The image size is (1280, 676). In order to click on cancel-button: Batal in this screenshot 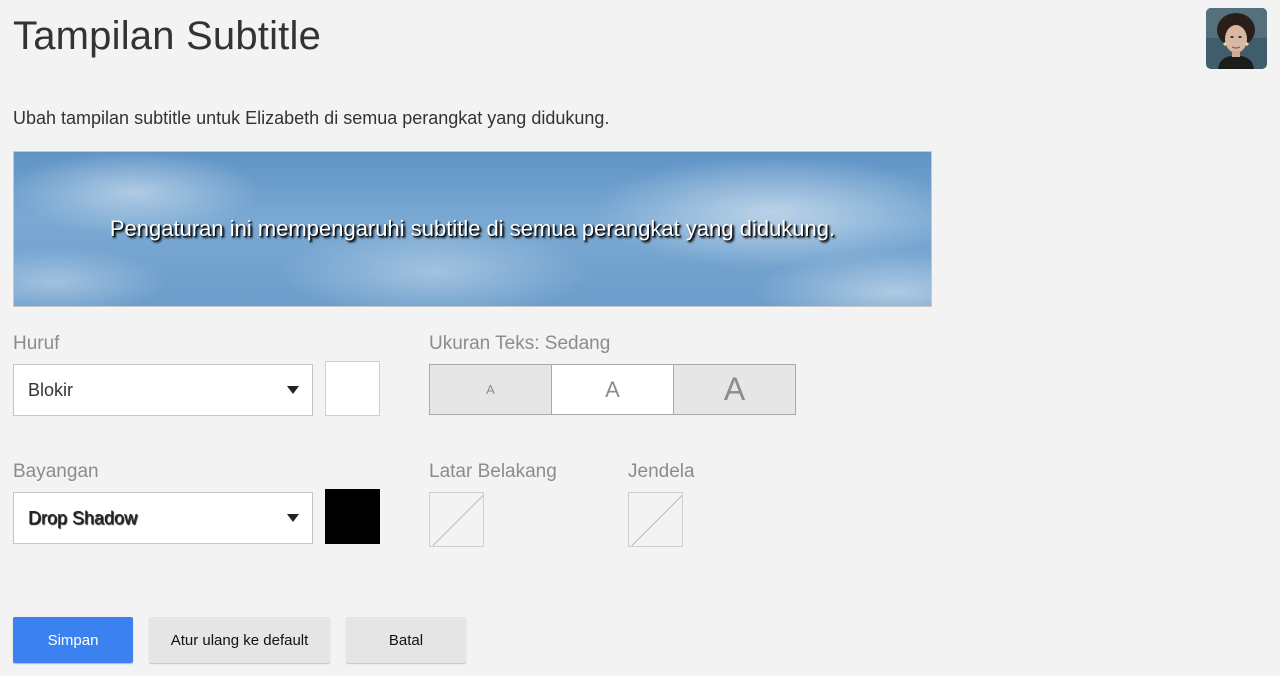, I will do `click(406, 640)`.